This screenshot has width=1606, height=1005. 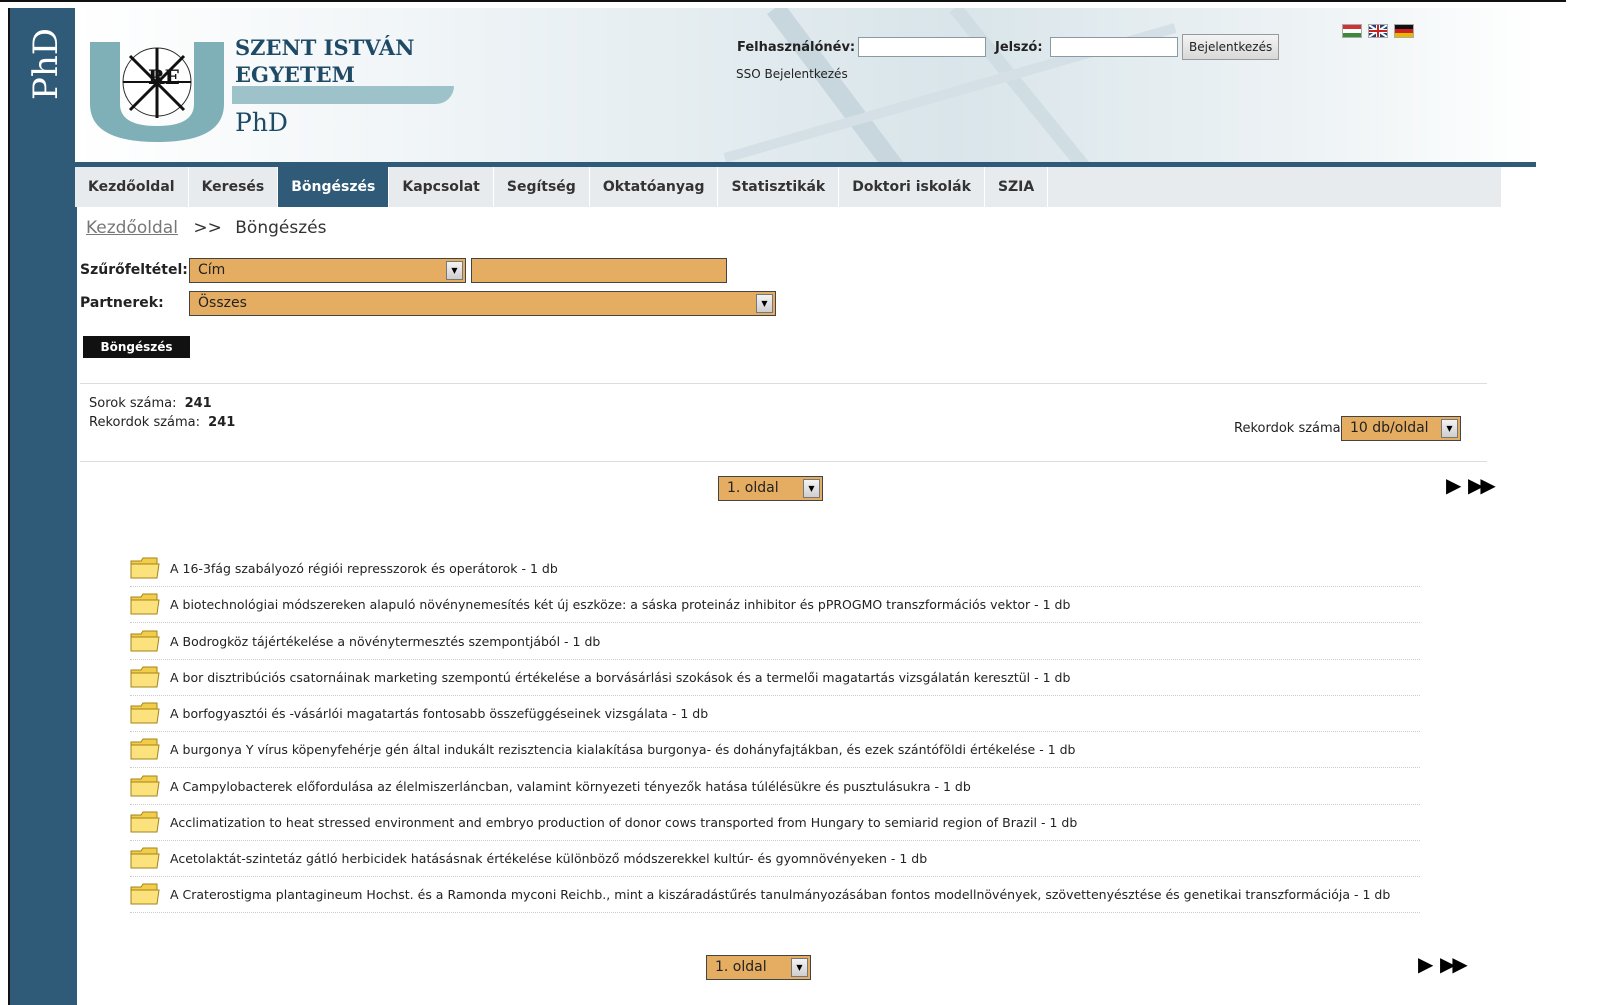 What do you see at coordinates (1114, 47) in the screenshot?
I see `password-input` at bounding box center [1114, 47].